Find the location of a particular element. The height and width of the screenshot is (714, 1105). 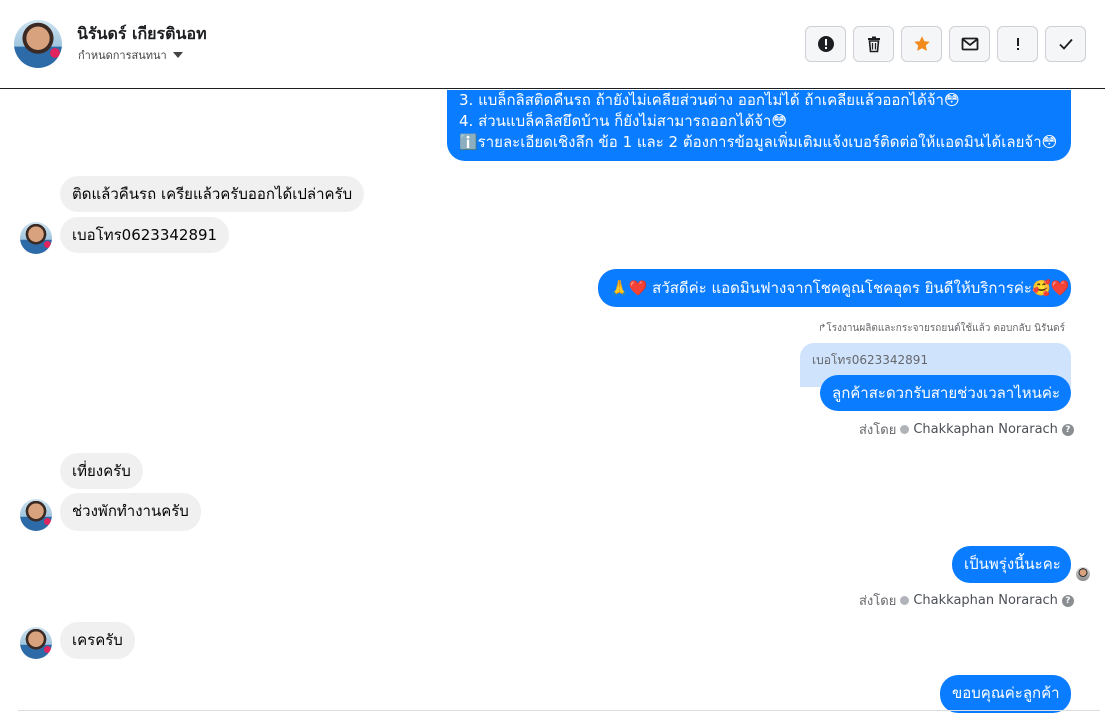

exclamation-icon is located at coordinates (1017, 44).